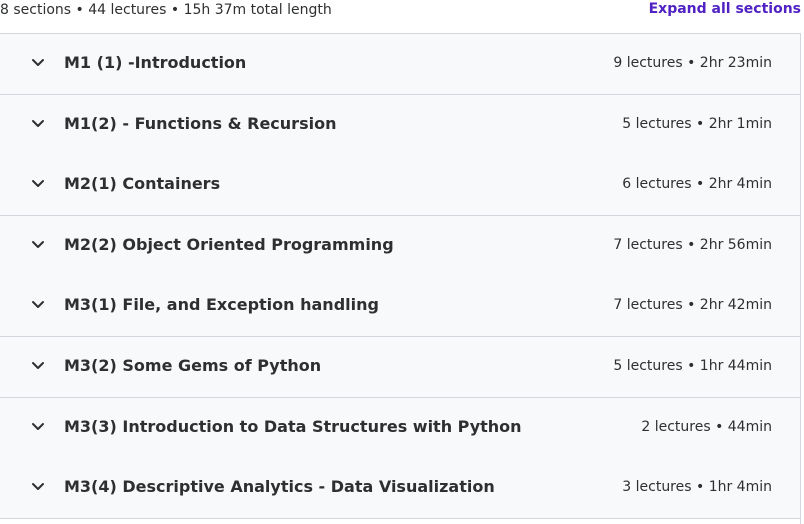  Describe the element at coordinates (692, 245) in the screenshot. I see `section-meta: 7 lectures • 2hr 56min` at that location.